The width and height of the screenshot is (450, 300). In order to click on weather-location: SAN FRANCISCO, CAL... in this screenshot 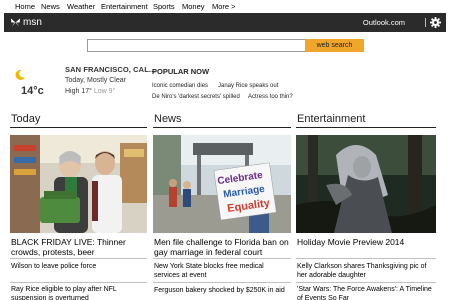, I will do `click(110, 70)`.